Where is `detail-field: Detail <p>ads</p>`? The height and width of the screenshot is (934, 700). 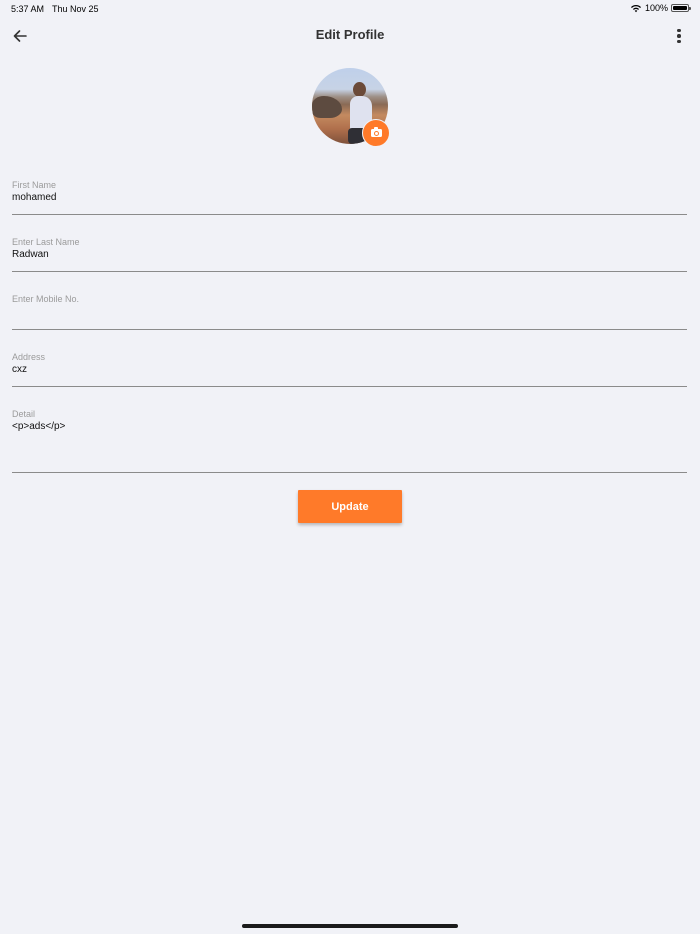 detail-field: Detail <p>ads</p> is located at coordinates (349, 440).